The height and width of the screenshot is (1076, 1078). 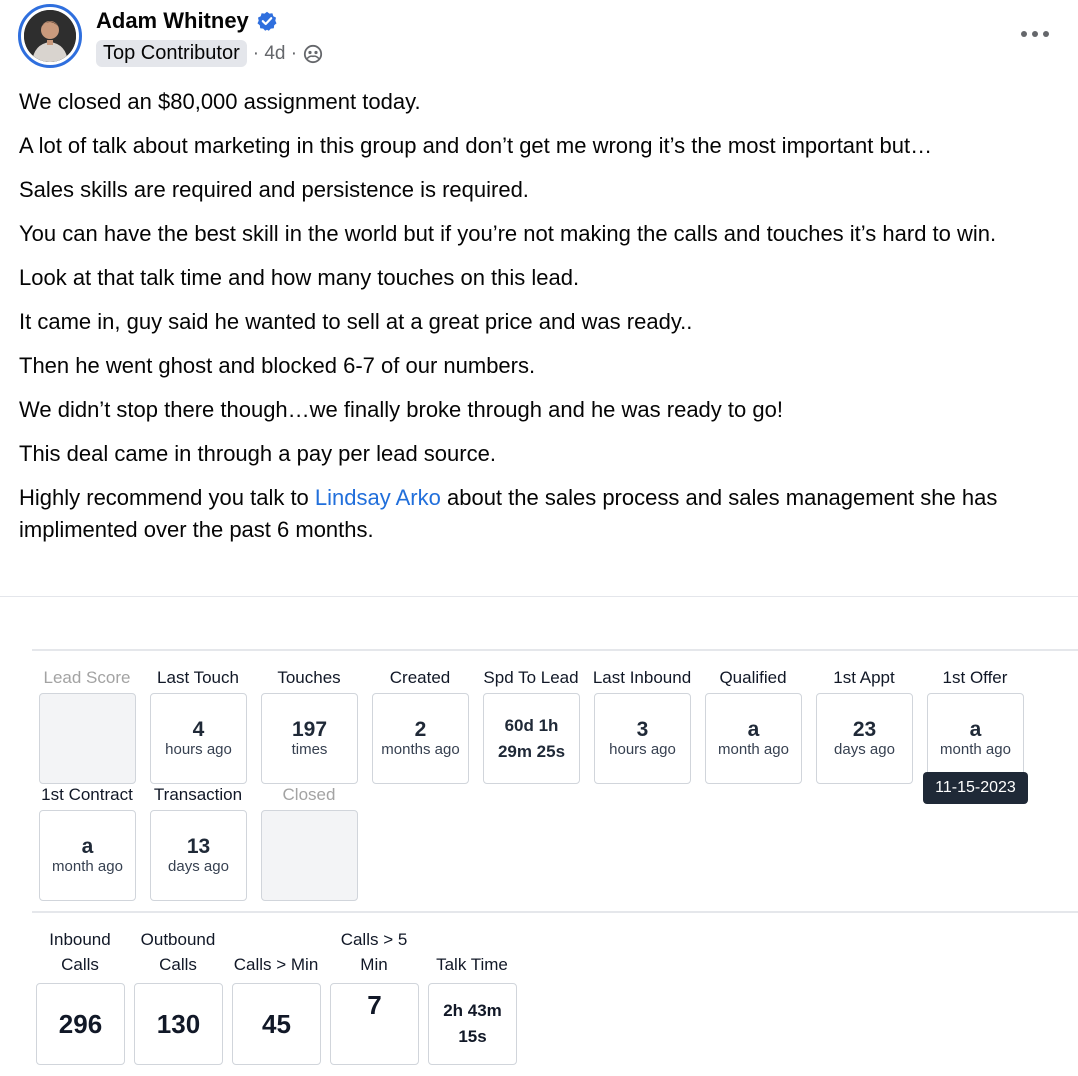 I want to click on stat-value: 13, so click(x=198, y=846).